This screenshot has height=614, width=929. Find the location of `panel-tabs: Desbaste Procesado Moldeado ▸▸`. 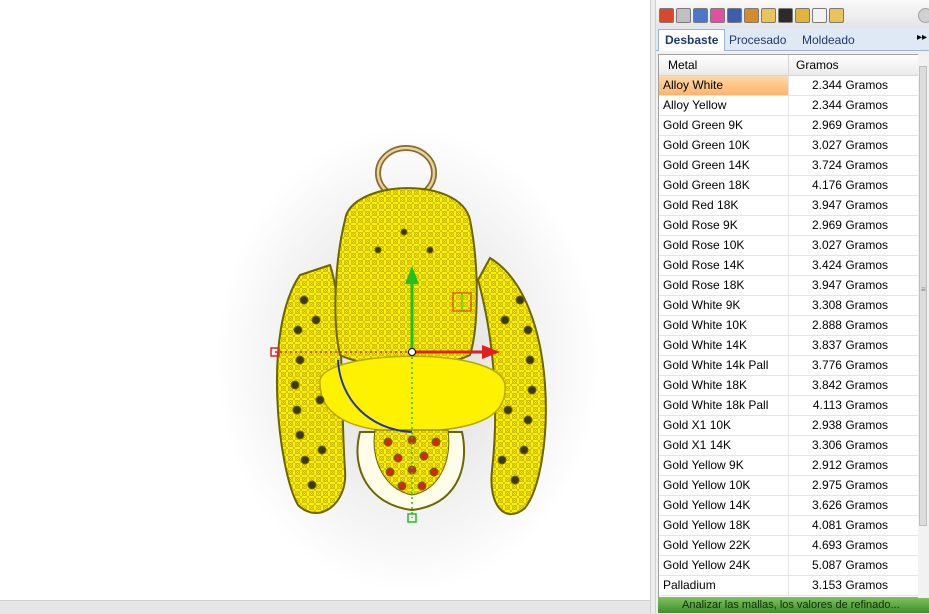

panel-tabs: Desbaste Procesado Moldeado ▸▸ is located at coordinates (792, 39).